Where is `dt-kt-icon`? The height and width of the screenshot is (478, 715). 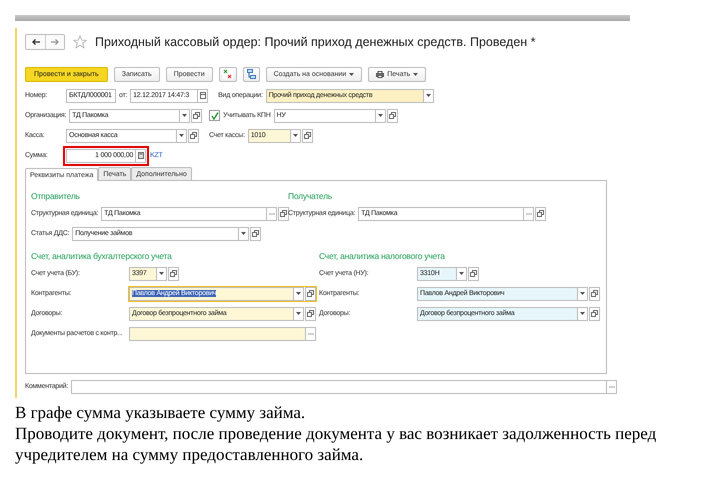
dt-kt-icon is located at coordinates (227, 74).